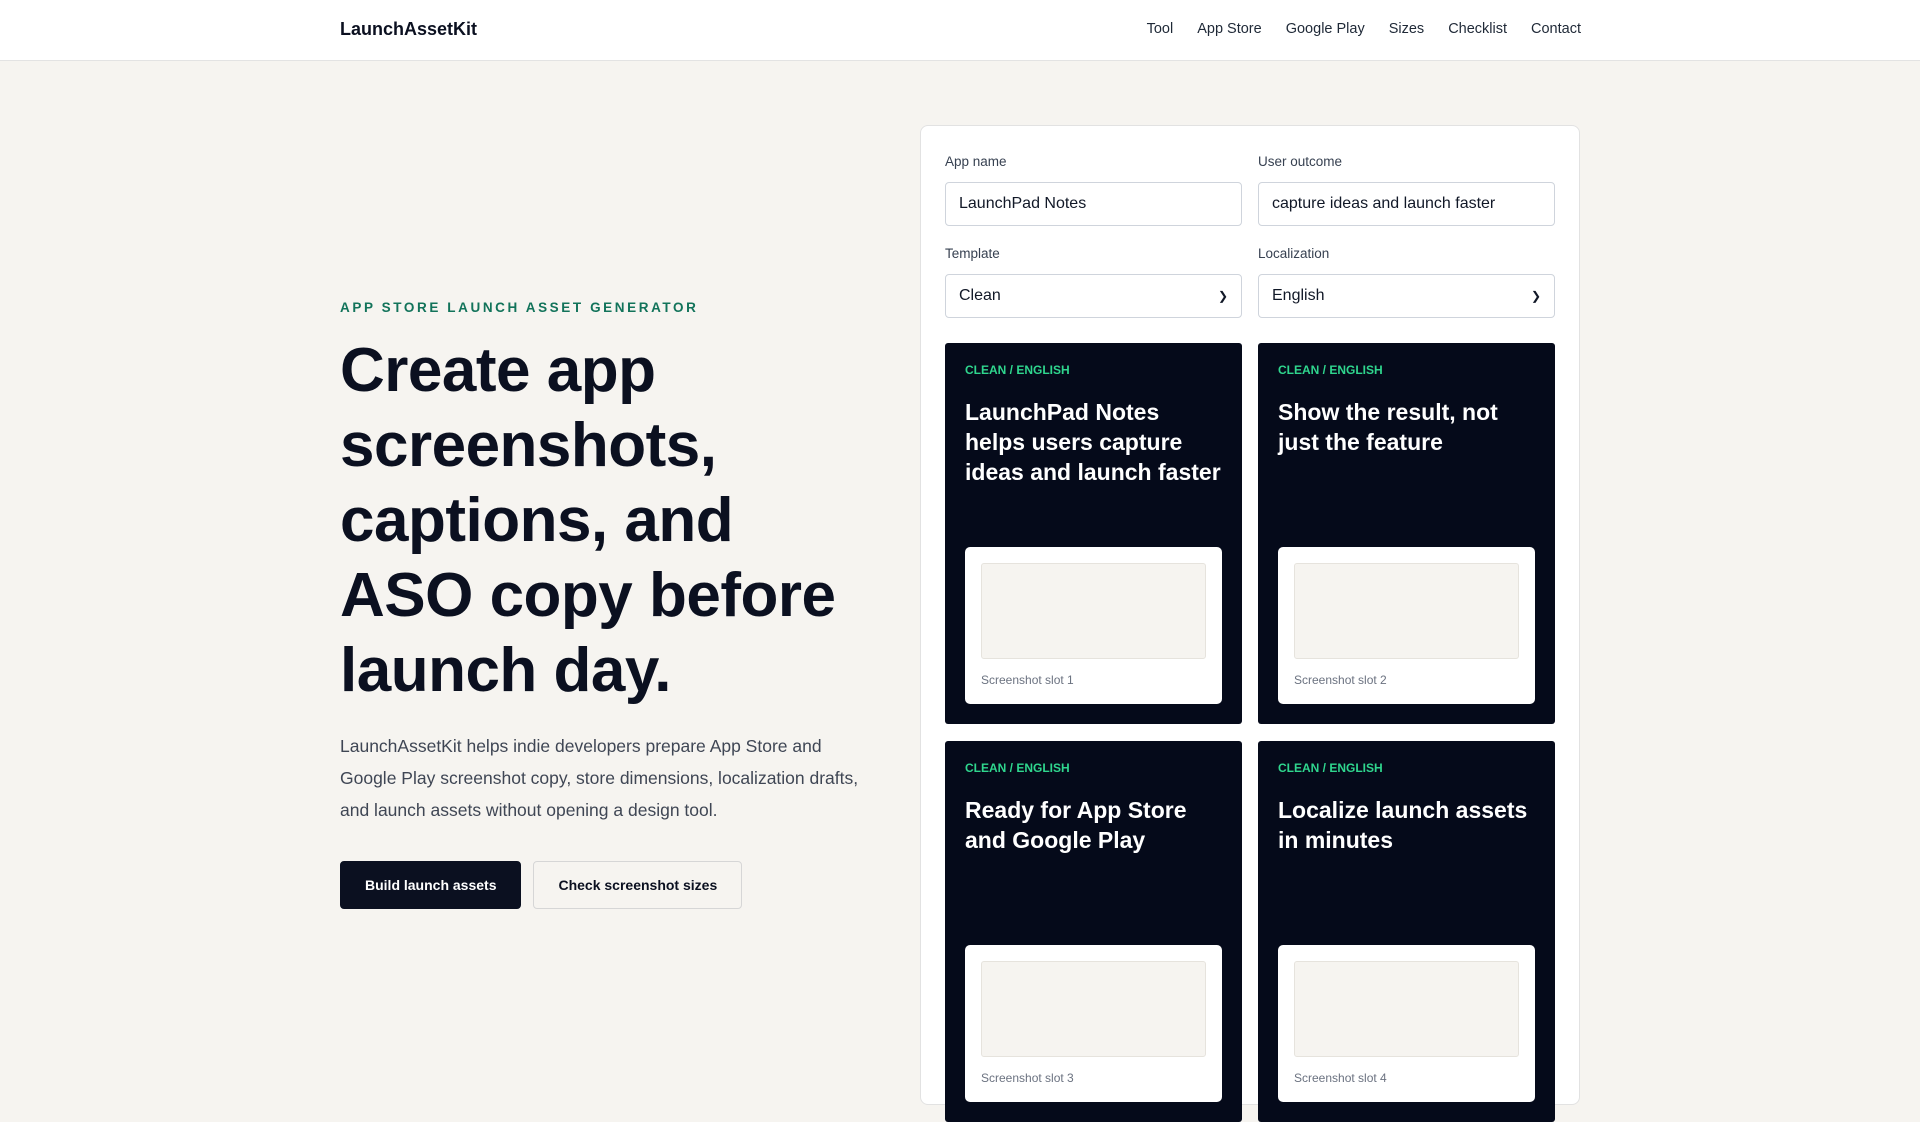 The width and height of the screenshot is (1920, 1122). What do you see at coordinates (1027, 1078) in the screenshot?
I see `screenshot-slot-label: Screenshot slot 3` at bounding box center [1027, 1078].